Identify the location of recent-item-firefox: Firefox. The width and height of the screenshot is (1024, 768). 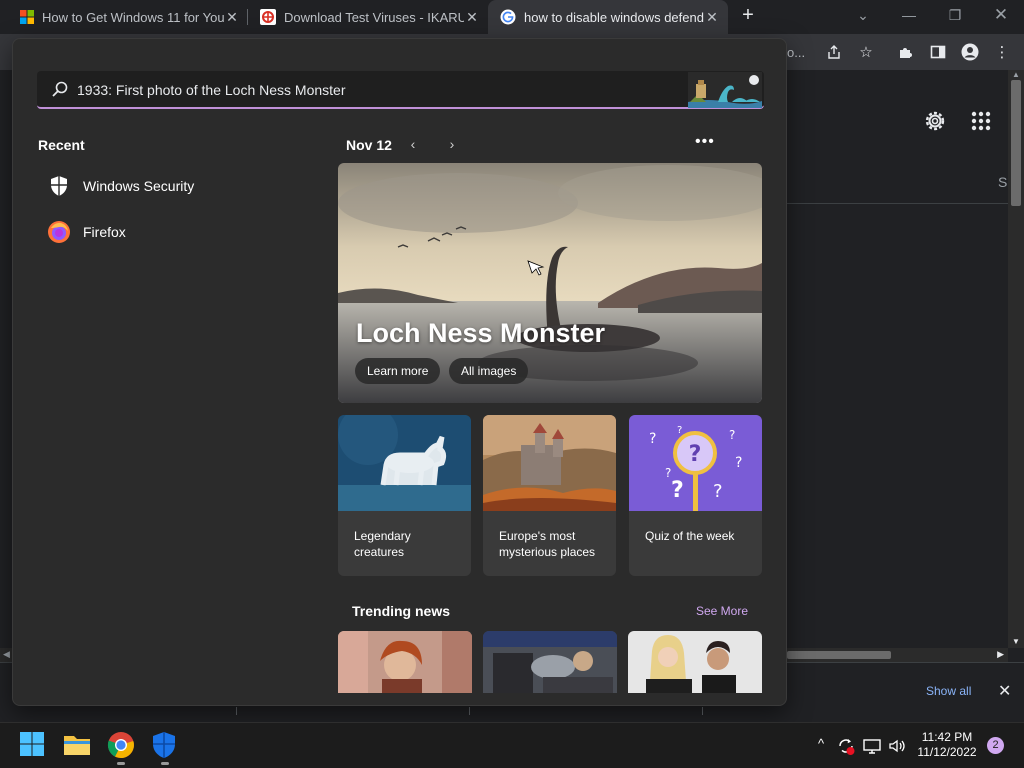
(167, 232).